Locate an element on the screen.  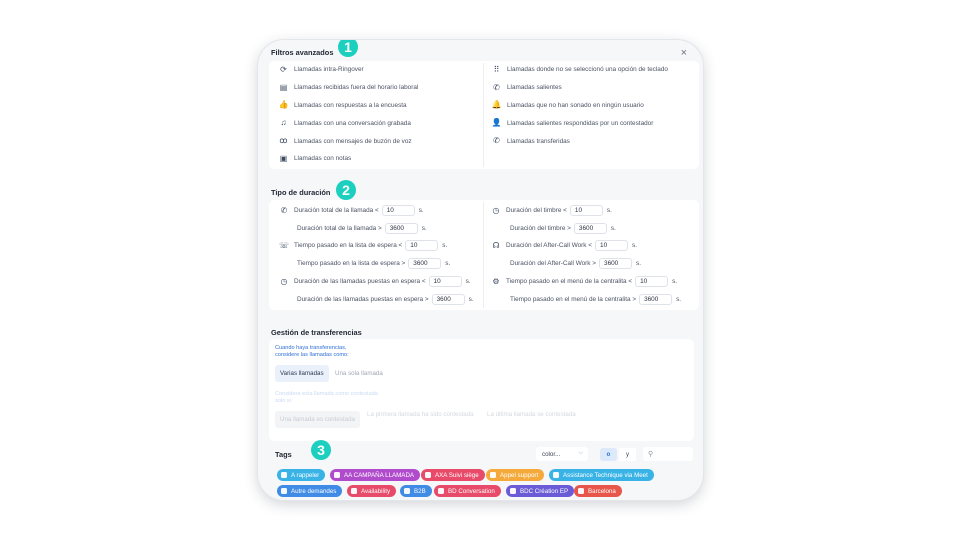
tag-chip: Appel support is located at coordinates (515, 475).